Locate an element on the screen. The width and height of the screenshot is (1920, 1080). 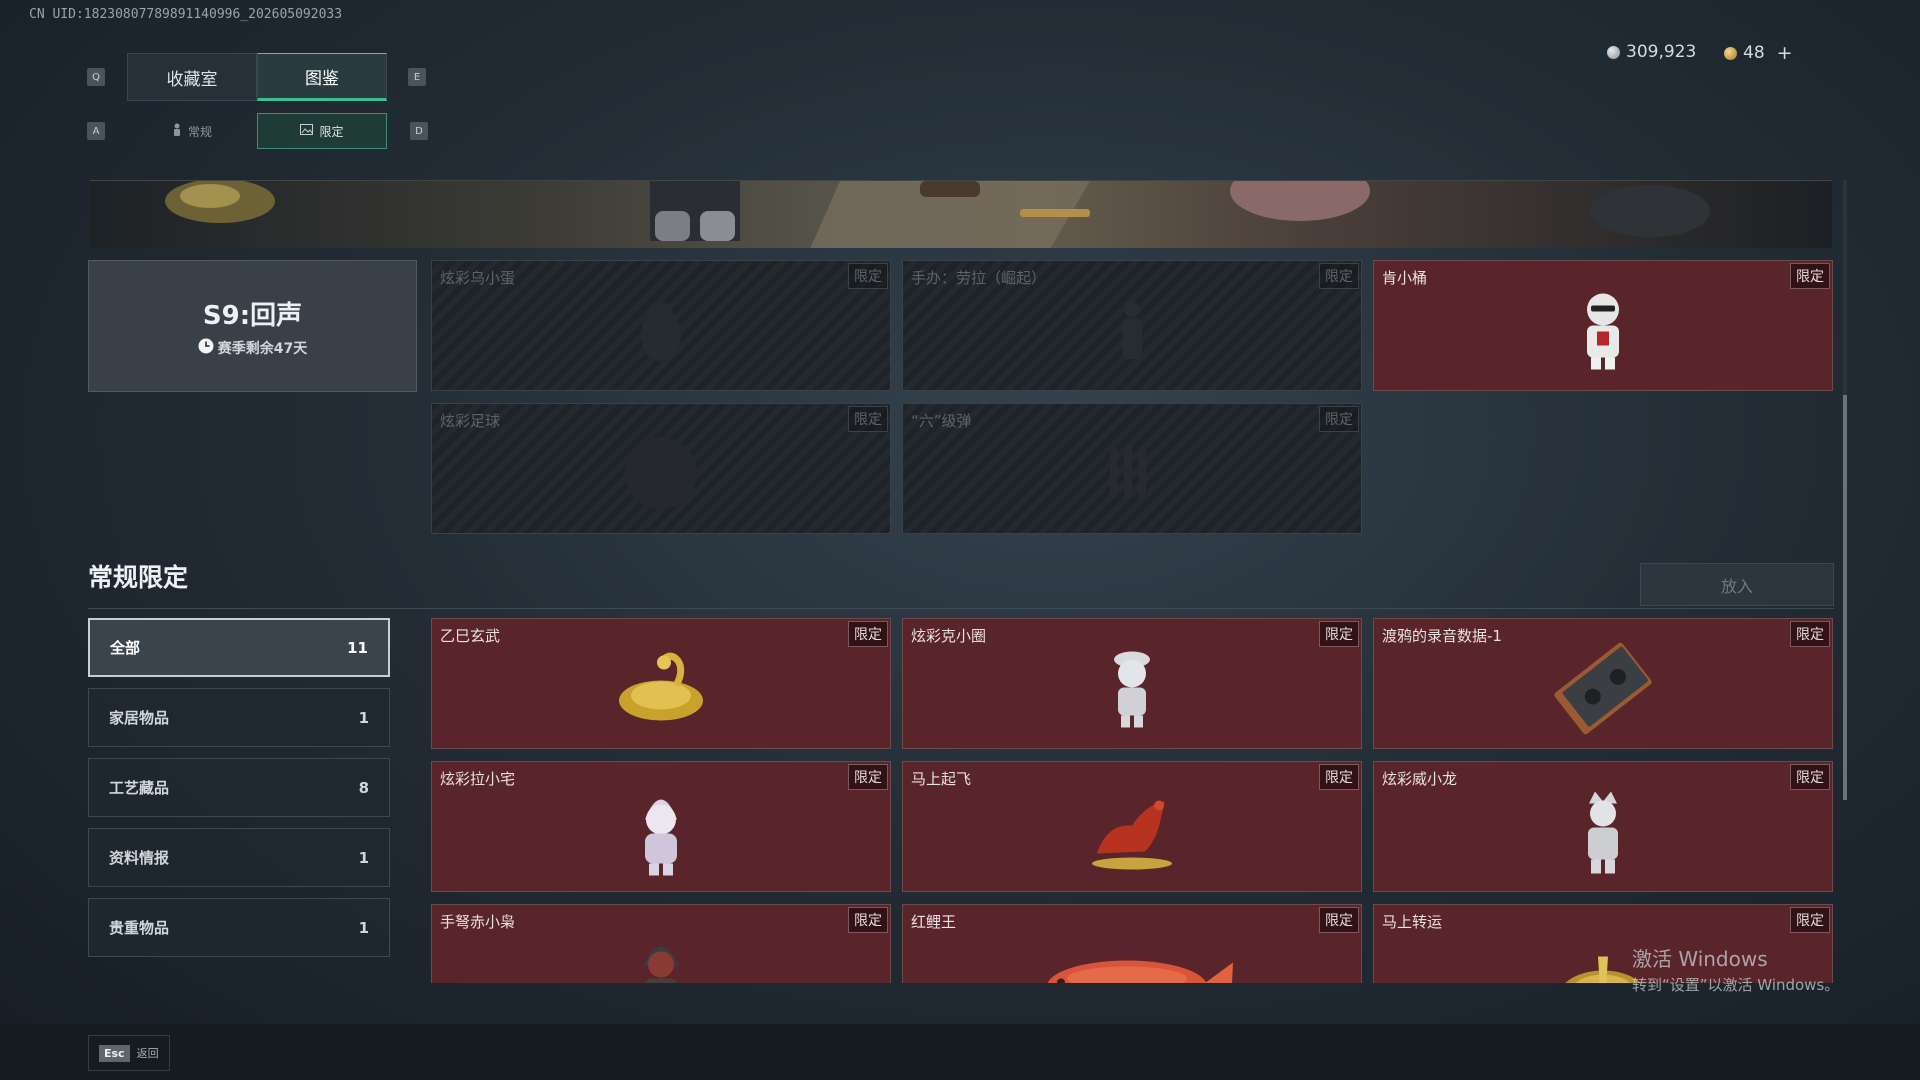
subtab-limited: 限定 is located at coordinates (322, 131).